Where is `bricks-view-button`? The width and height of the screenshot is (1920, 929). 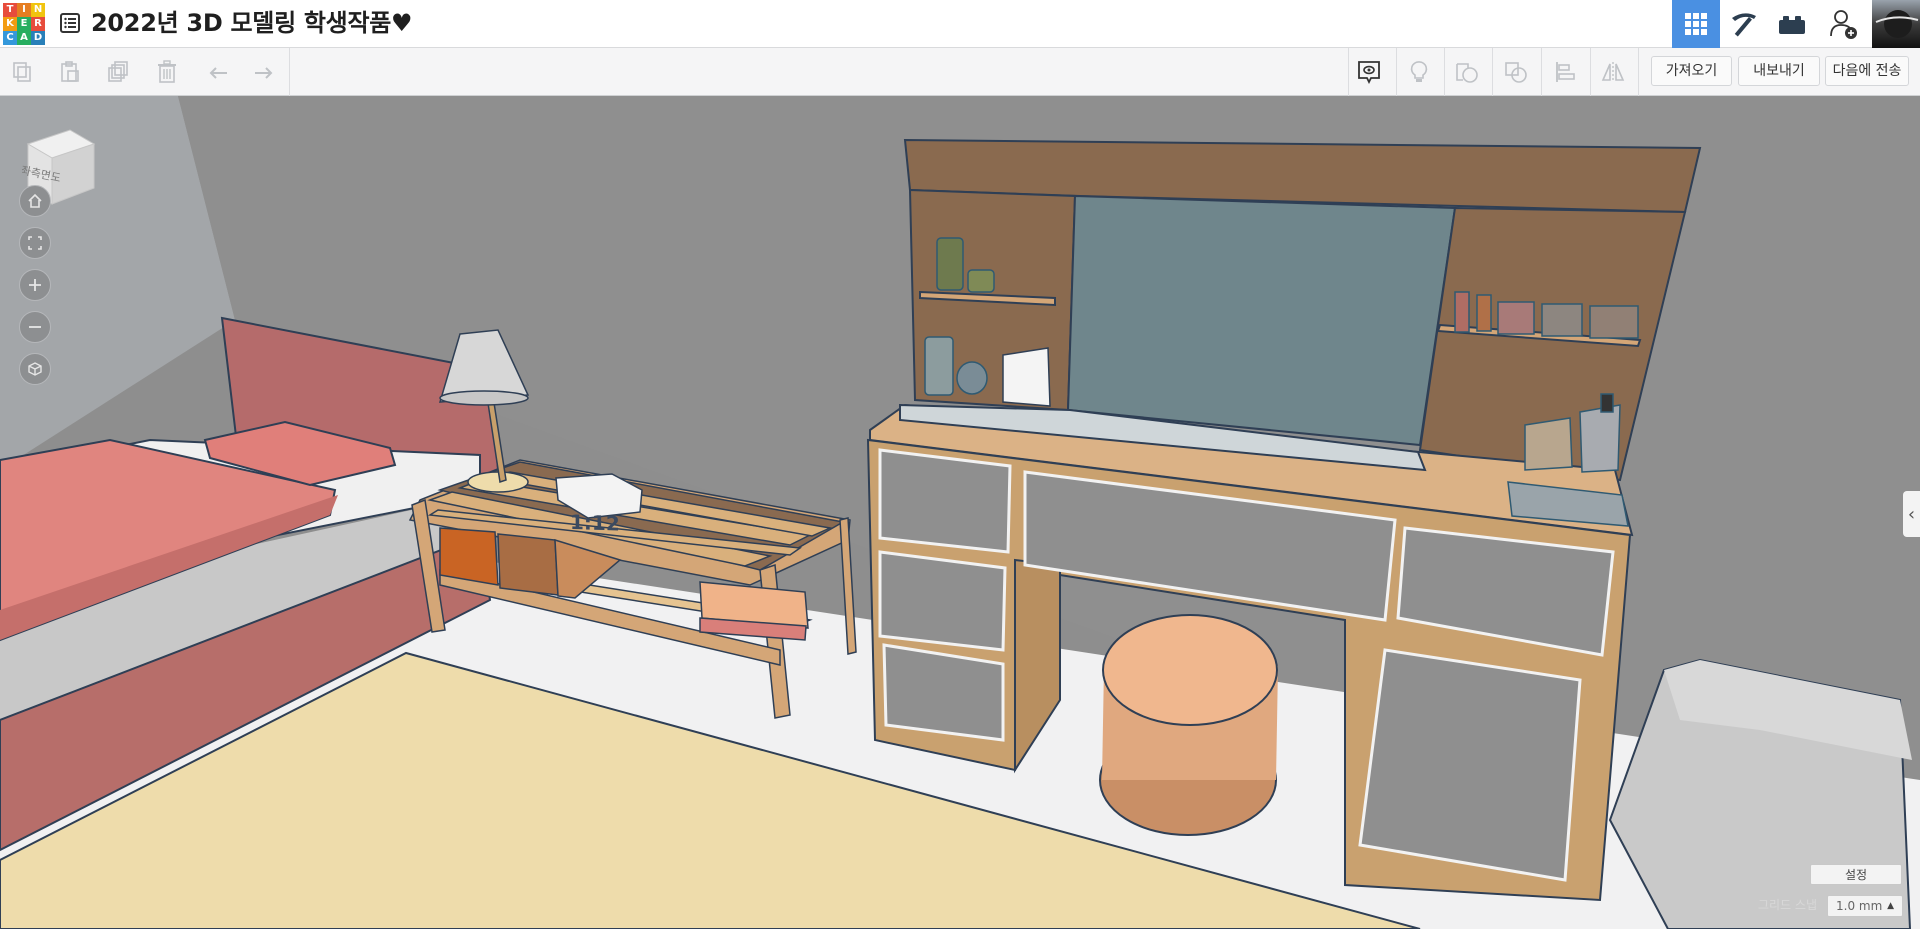 bricks-view-button is located at coordinates (1792, 24).